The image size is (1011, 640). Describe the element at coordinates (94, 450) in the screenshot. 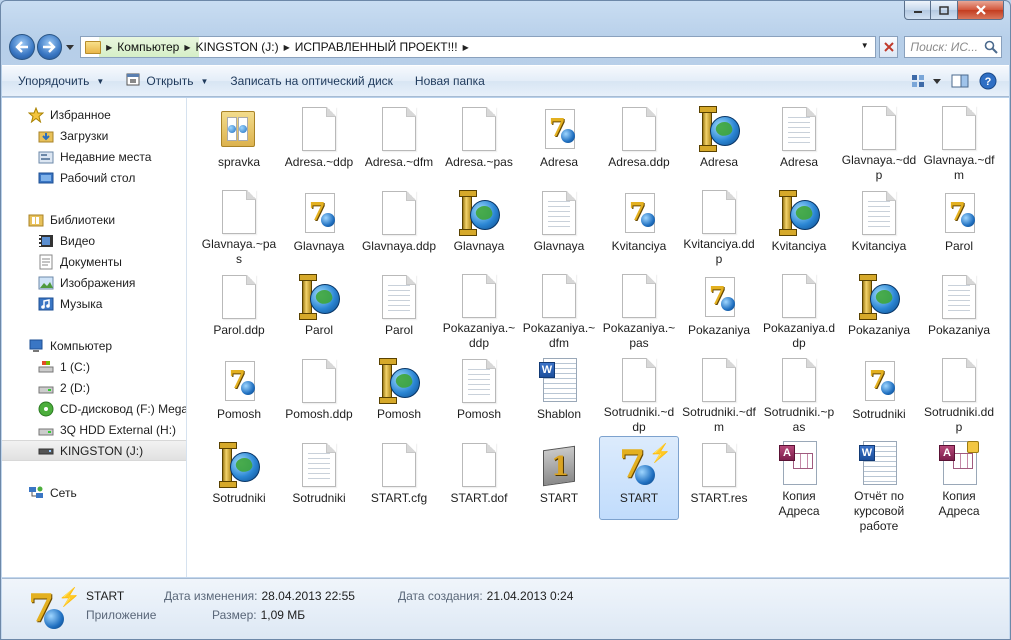

I see `sidebar-item-kingston: KINGSTON (J:)` at that location.